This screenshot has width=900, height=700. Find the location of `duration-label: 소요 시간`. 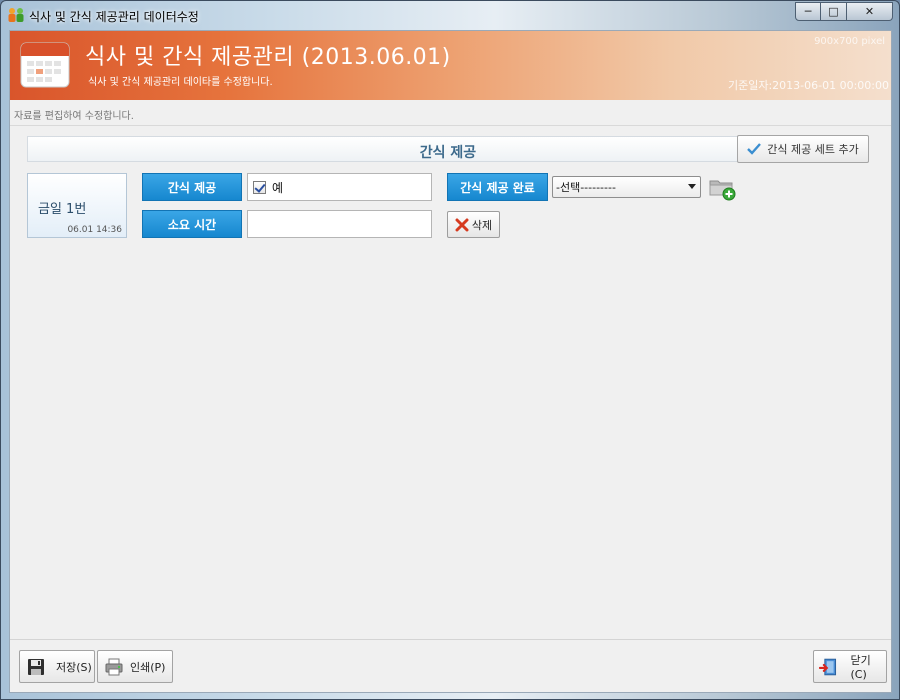

duration-label: 소요 시간 is located at coordinates (192, 224).